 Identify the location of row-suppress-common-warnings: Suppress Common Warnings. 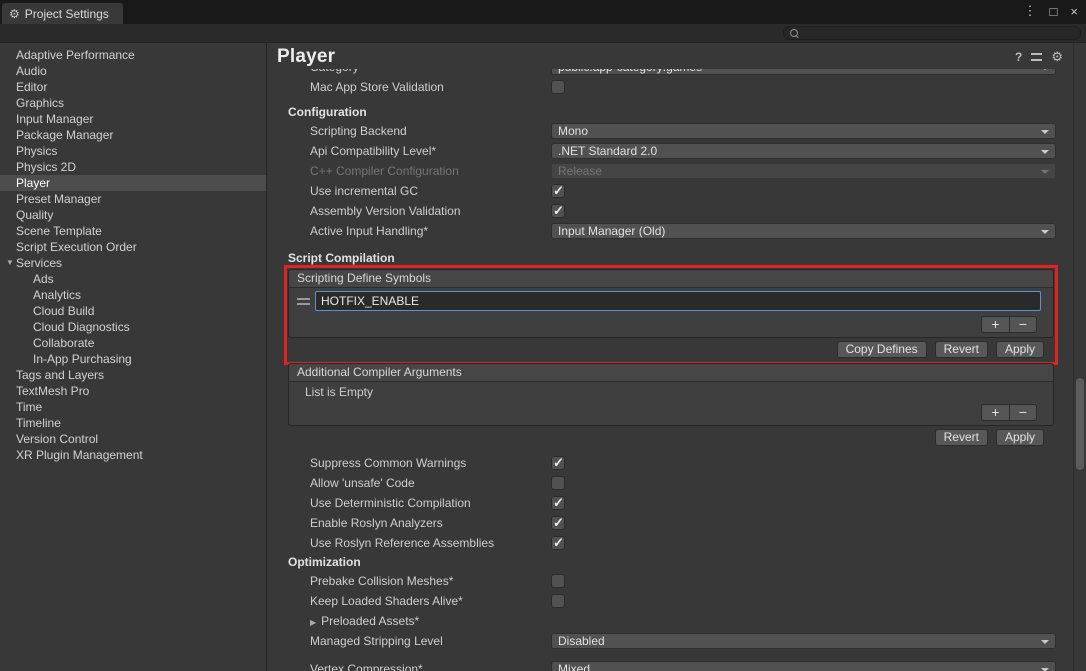
(670, 463).